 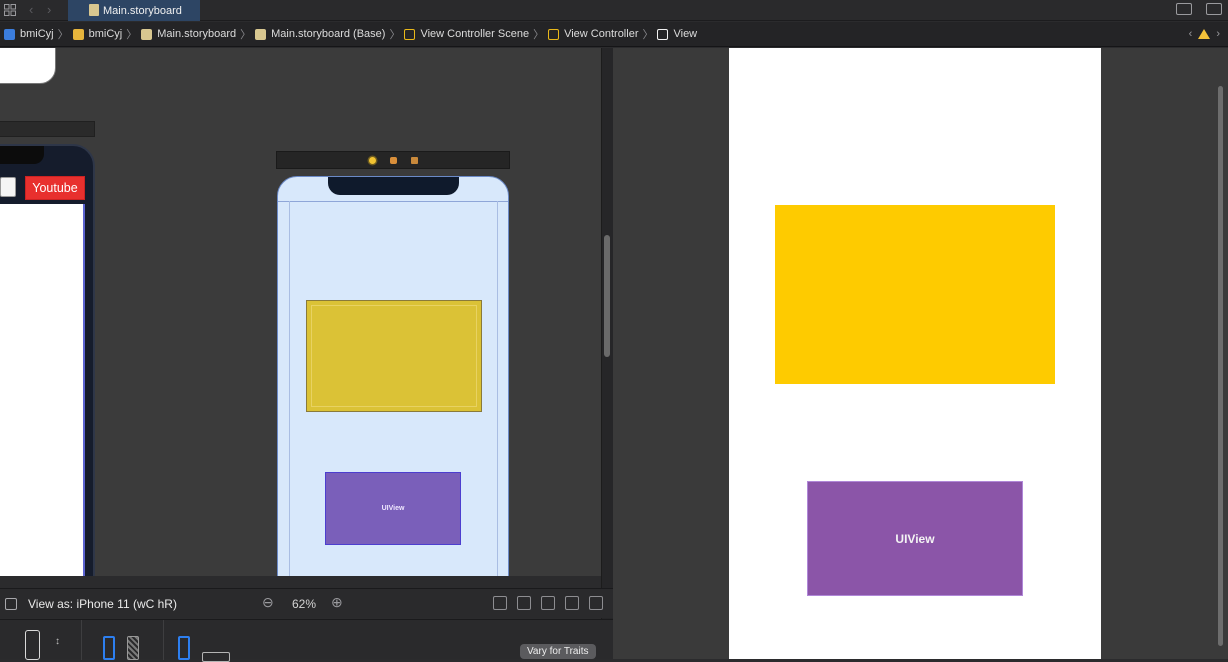 What do you see at coordinates (607, 296) in the screenshot?
I see `vertical-scrollbar` at bounding box center [607, 296].